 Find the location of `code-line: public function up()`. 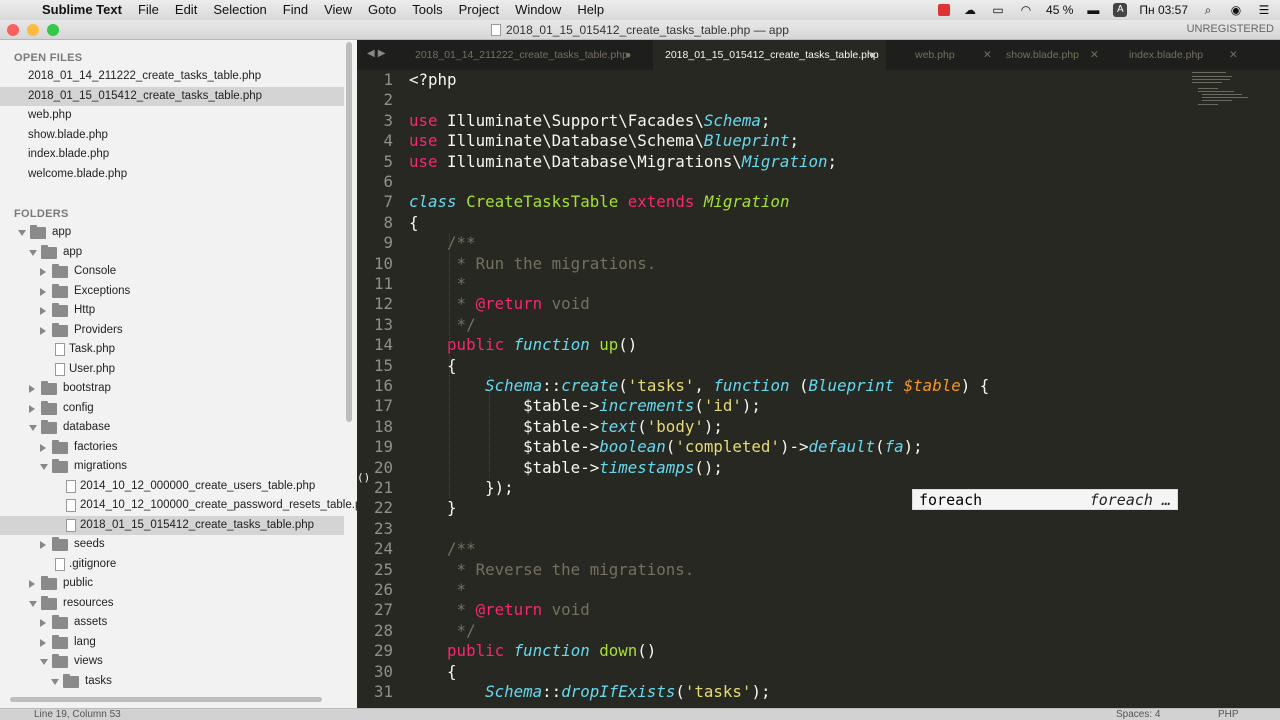

code-line: public function up() is located at coordinates (523, 345).